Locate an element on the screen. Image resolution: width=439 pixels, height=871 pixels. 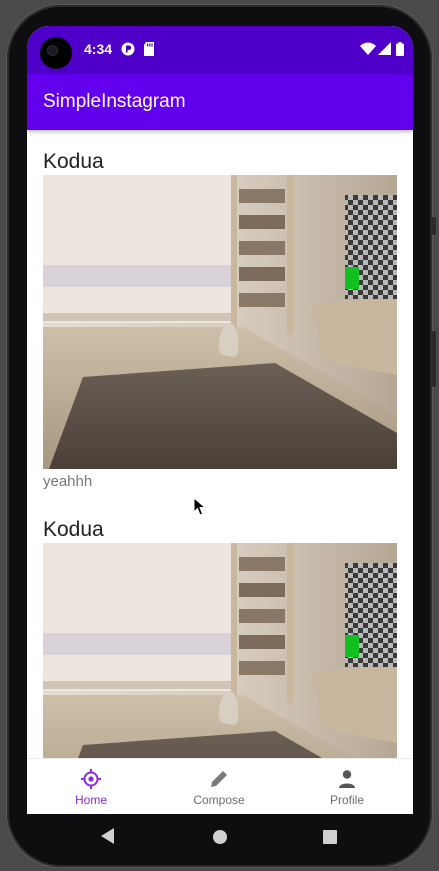
recents-icon is located at coordinates (330, 837).